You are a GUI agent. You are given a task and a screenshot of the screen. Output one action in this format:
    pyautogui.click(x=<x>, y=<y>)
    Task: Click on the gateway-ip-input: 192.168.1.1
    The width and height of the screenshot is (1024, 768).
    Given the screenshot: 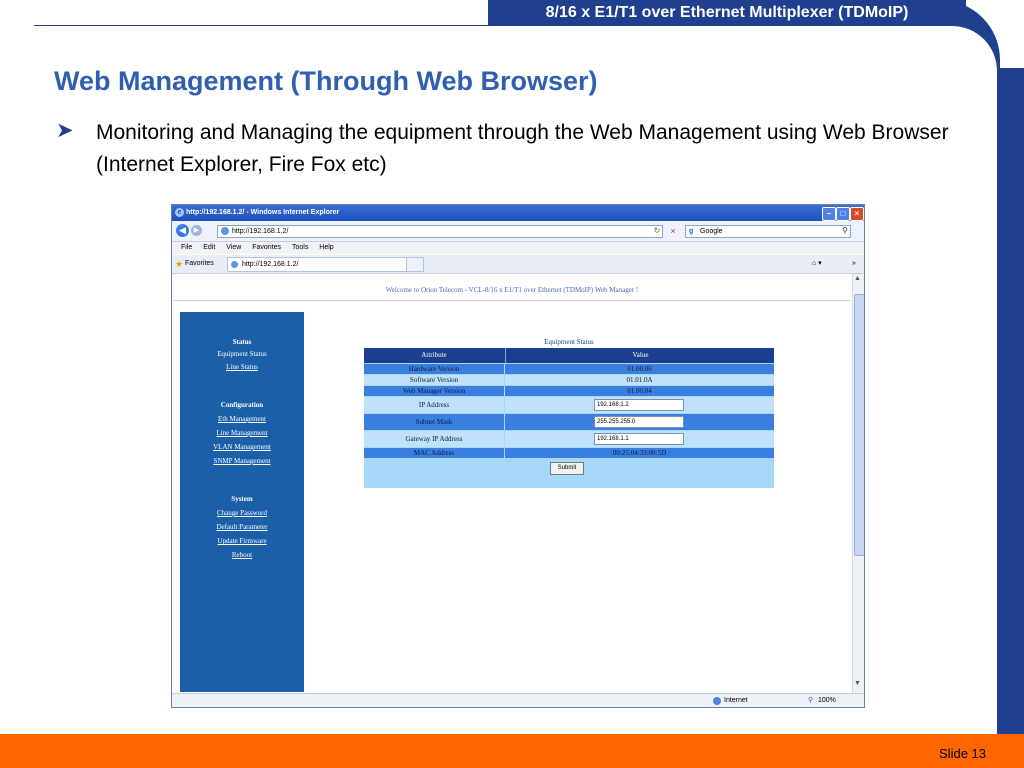 What is the action you would take?
    pyautogui.click(x=639, y=439)
    